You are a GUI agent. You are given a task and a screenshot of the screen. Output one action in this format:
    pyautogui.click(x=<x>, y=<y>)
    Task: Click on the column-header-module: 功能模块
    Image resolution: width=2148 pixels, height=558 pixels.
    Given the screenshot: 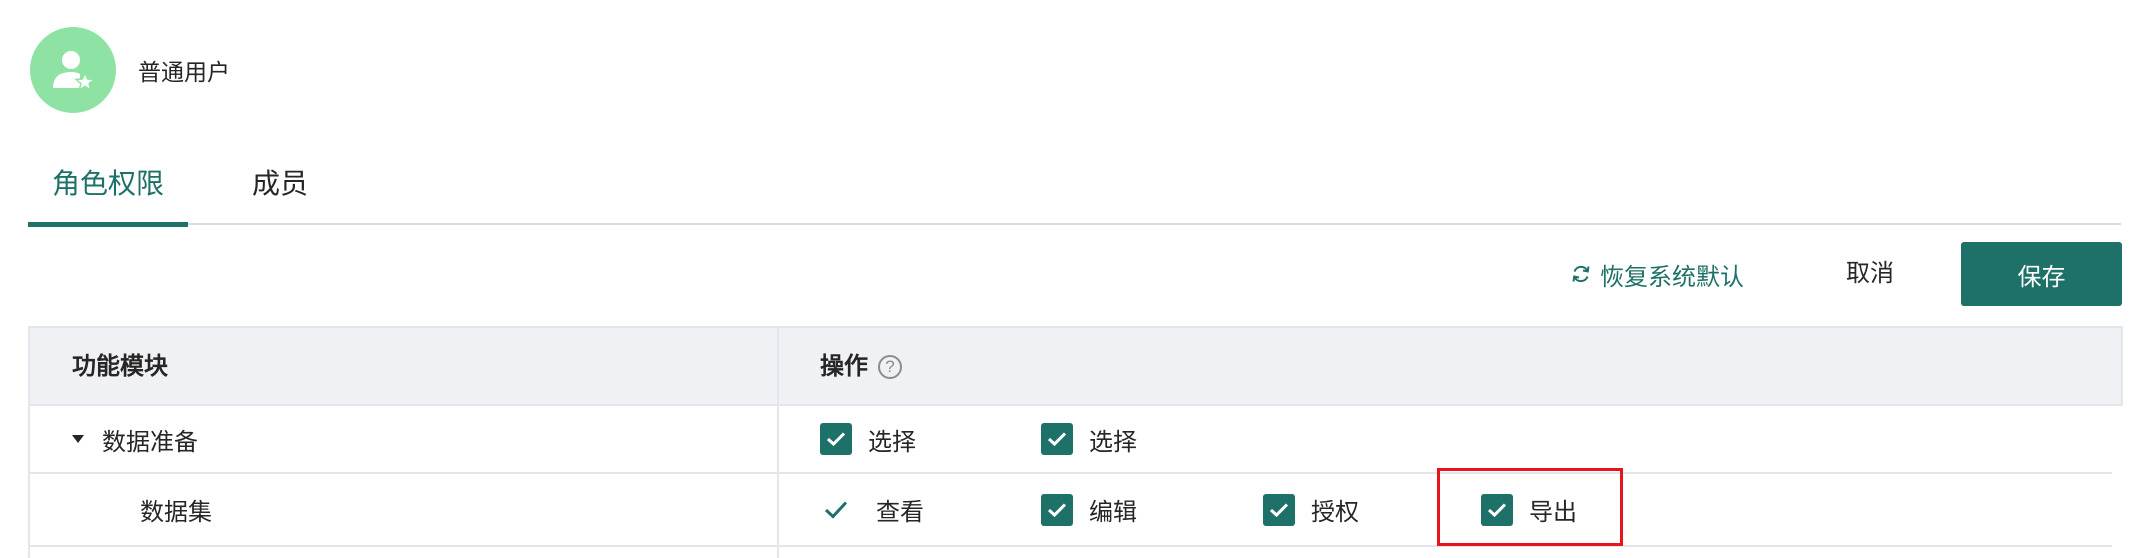 What is the action you would take?
    pyautogui.click(x=120, y=366)
    